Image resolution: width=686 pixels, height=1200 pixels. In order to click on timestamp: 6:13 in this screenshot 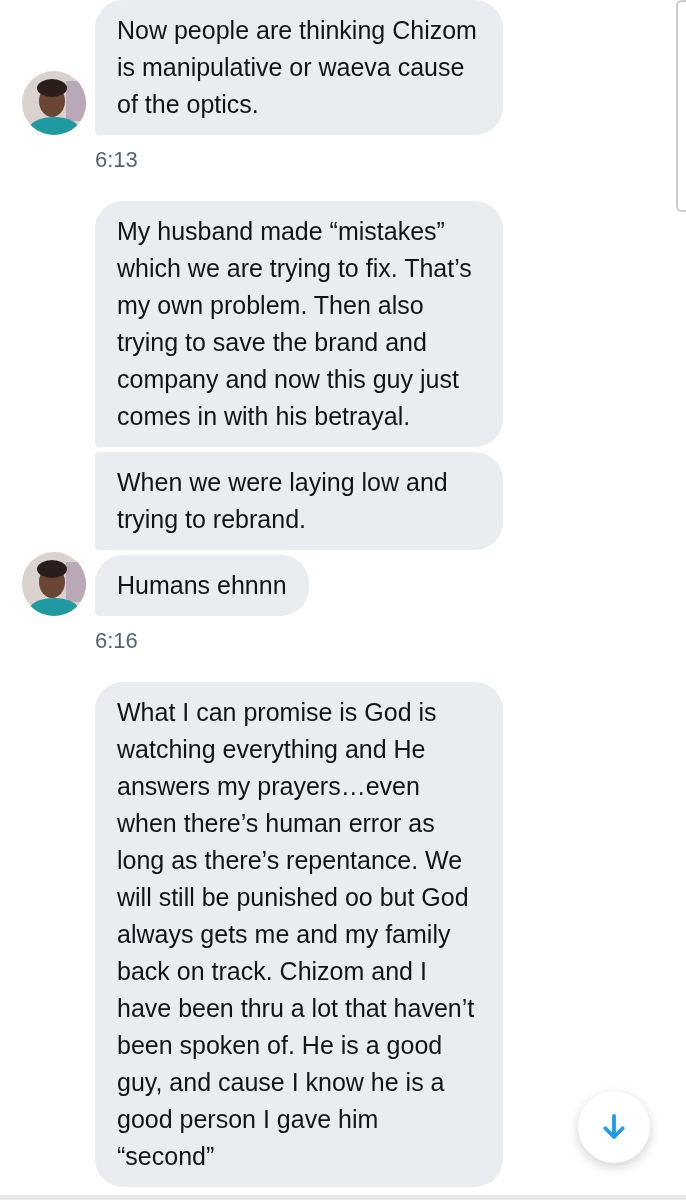, I will do `click(117, 160)`.